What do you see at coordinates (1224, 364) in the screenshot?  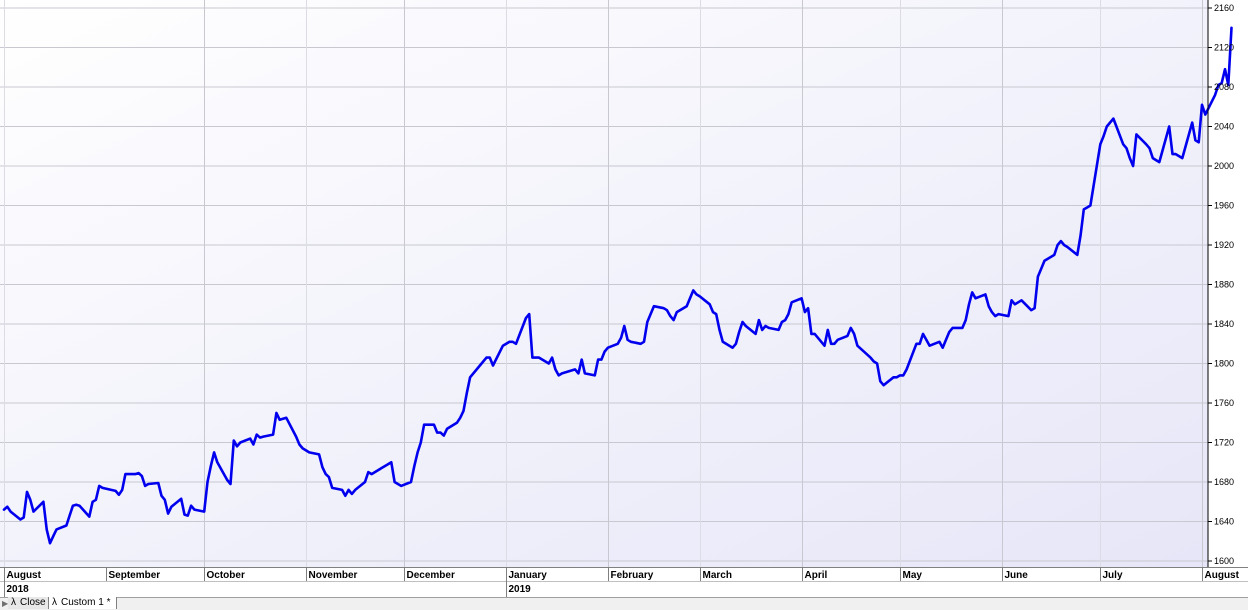 I see `y-tick-label: 1800` at bounding box center [1224, 364].